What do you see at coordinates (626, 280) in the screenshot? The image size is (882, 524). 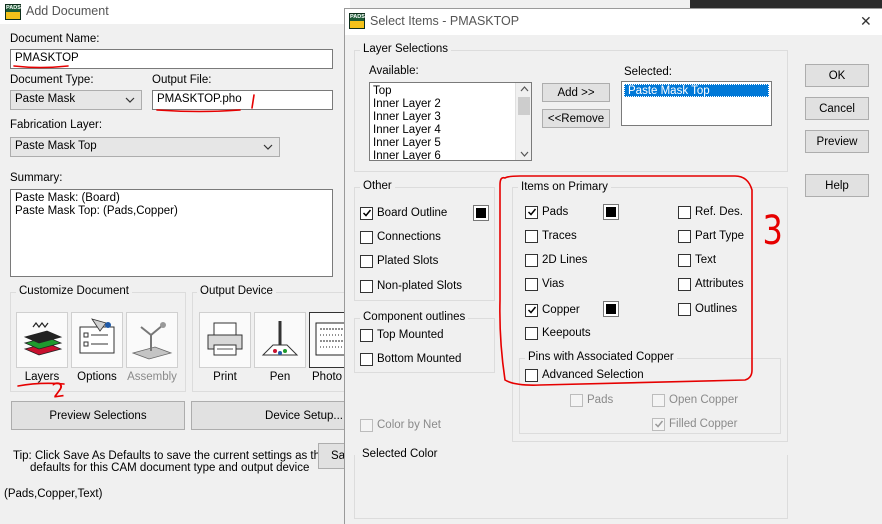 I see `annotation-items-on-primary-outline` at bounding box center [626, 280].